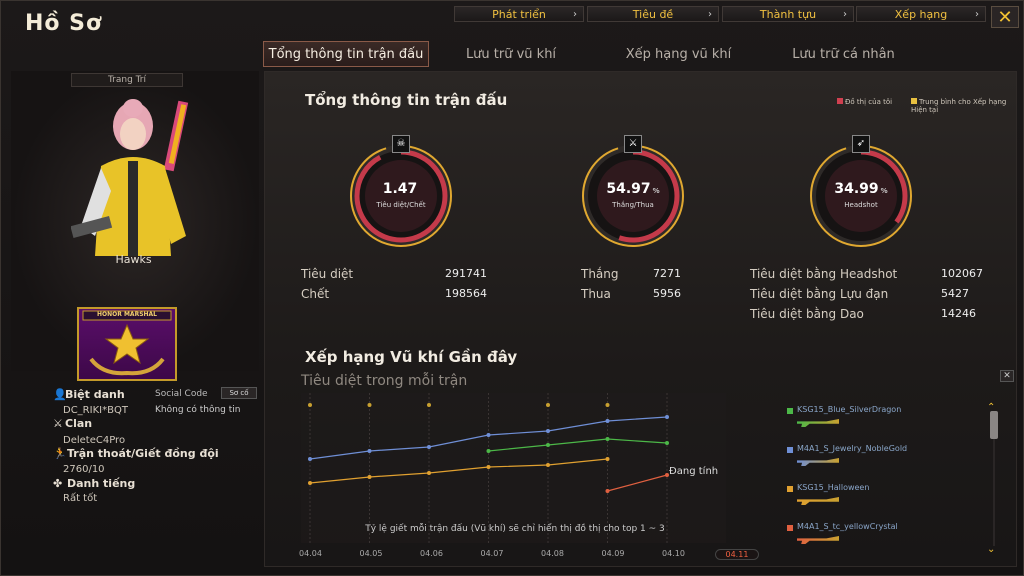 The height and width of the screenshot is (576, 1024). Describe the element at coordinates (596, 294) in the screenshot. I see `losses-label: Thua` at that location.